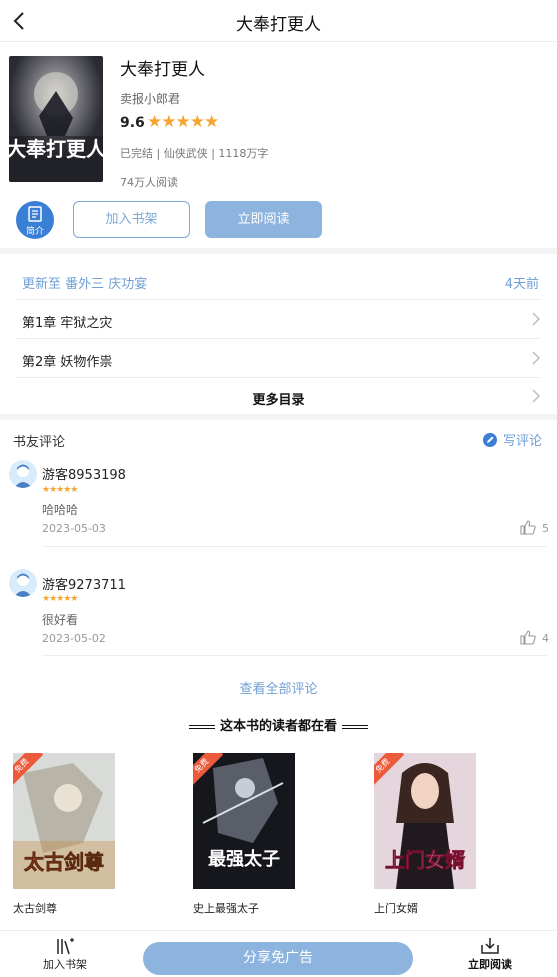 Image resolution: width=557 pixels, height=977 pixels. Describe the element at coordinates (60, 620) in the screenshot. I see `review-text: 很好看` at that location.